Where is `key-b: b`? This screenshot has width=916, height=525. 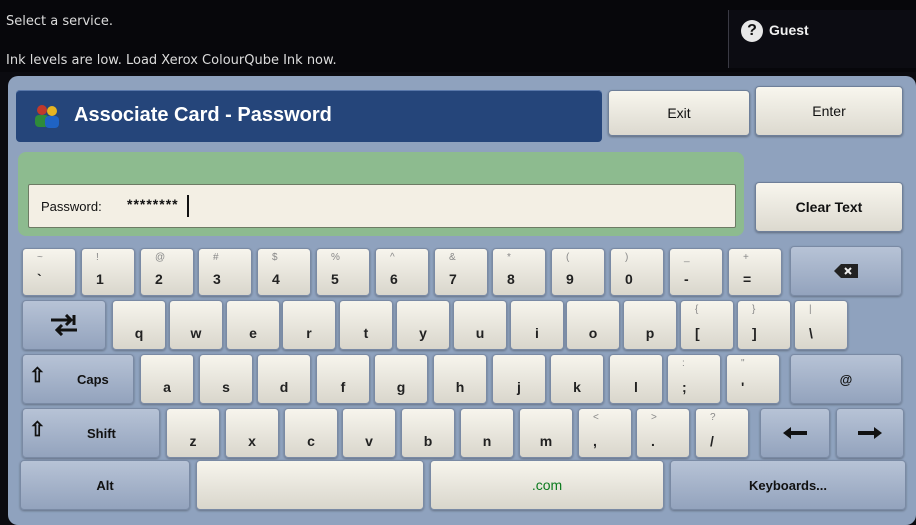 key-b: b is located at coordinates (428, 433).